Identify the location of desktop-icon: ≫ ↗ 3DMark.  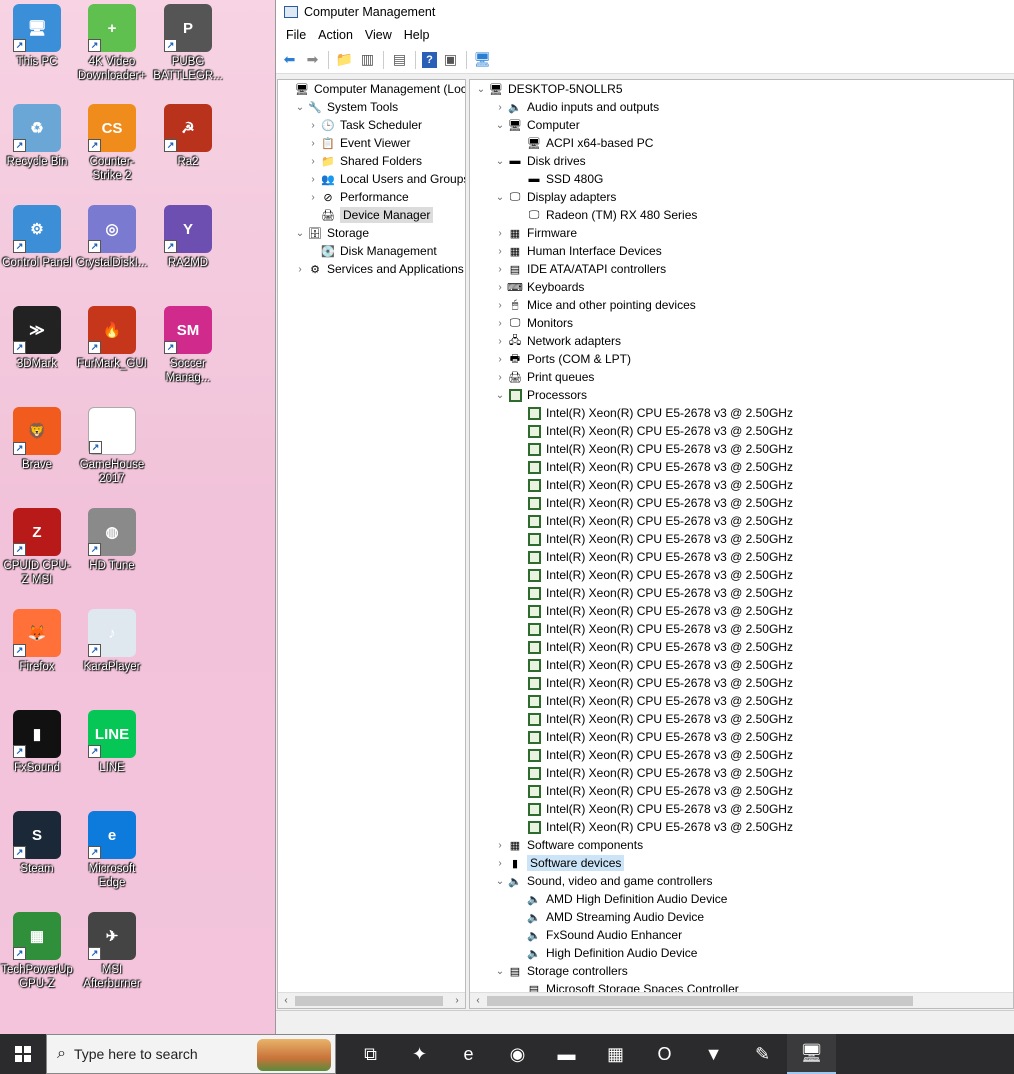
(37, 338).